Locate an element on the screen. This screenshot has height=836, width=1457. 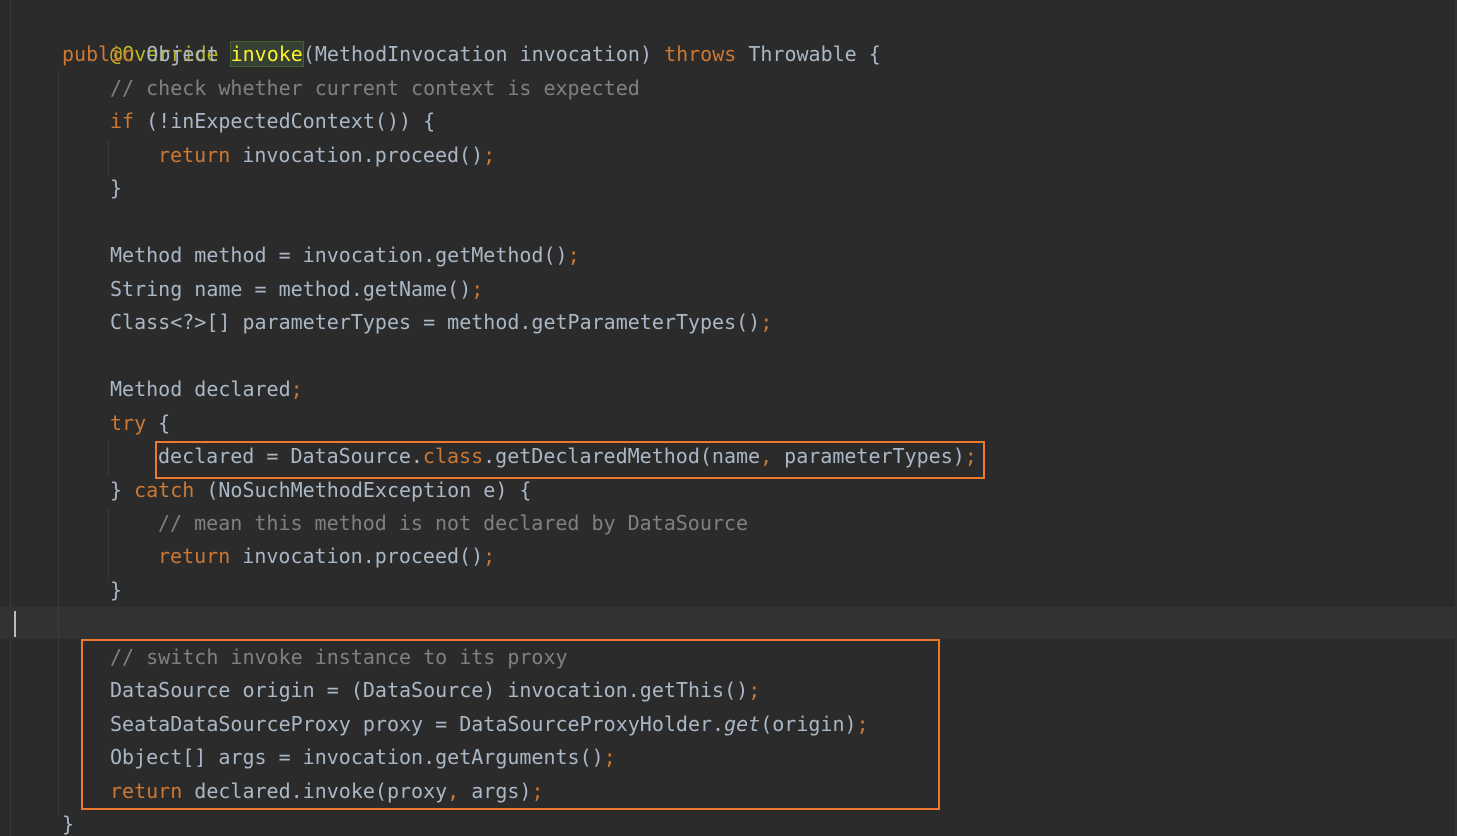
code-text: args) is located at coordinates (495, 791).